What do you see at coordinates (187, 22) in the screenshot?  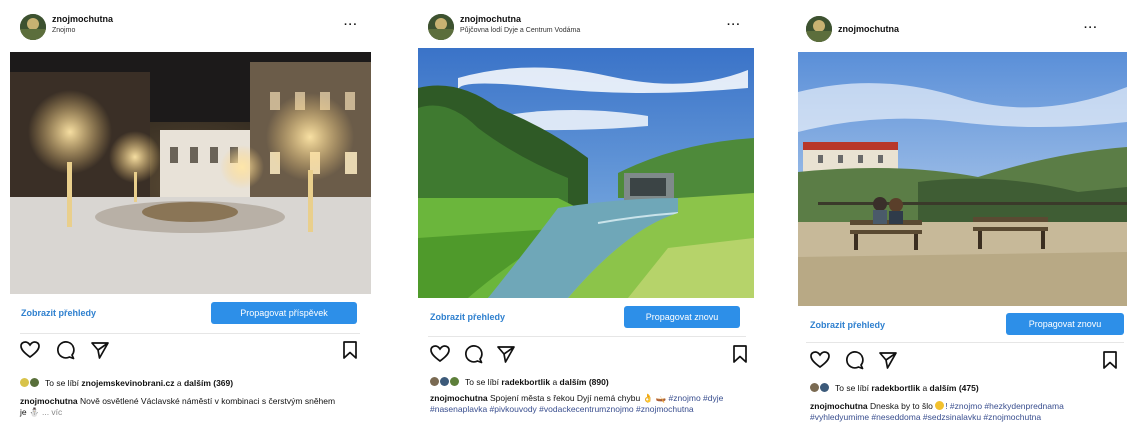 I see `post-header: znojmochutna Znojmo ···` at bounding box center [187, 22].